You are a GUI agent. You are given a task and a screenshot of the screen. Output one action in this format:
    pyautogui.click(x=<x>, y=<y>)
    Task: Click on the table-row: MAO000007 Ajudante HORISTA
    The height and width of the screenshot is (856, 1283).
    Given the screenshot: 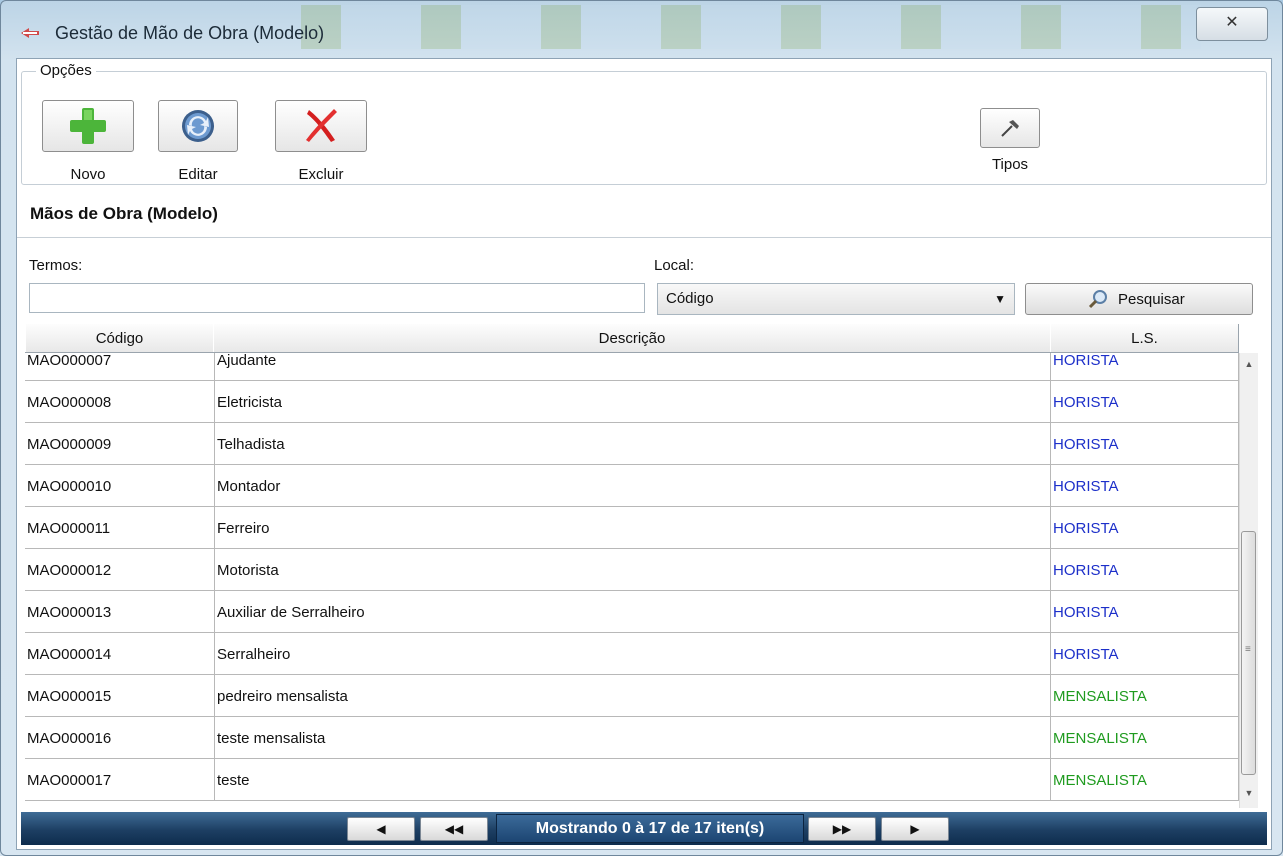 What is the action you would take?
    pyautogui.click(x=632, y=367)
    